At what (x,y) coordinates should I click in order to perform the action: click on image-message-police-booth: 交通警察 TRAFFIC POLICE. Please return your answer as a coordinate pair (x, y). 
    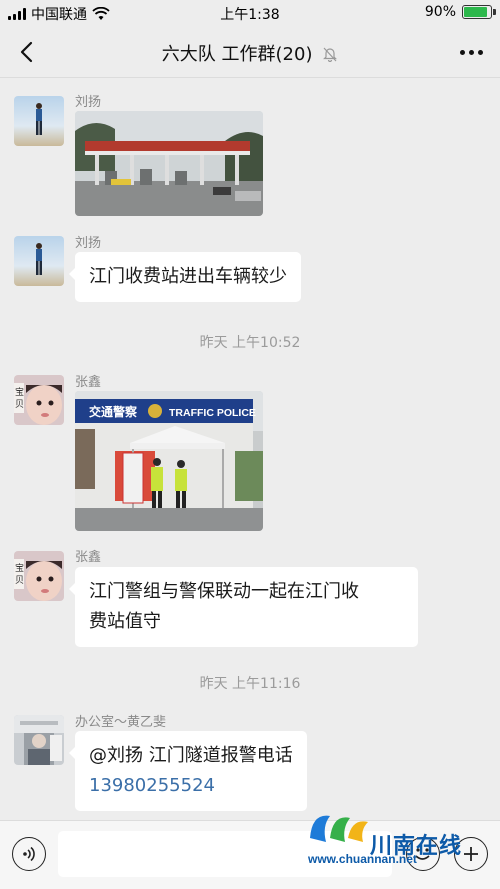
    Looking at the image, I should click on (169, 461).